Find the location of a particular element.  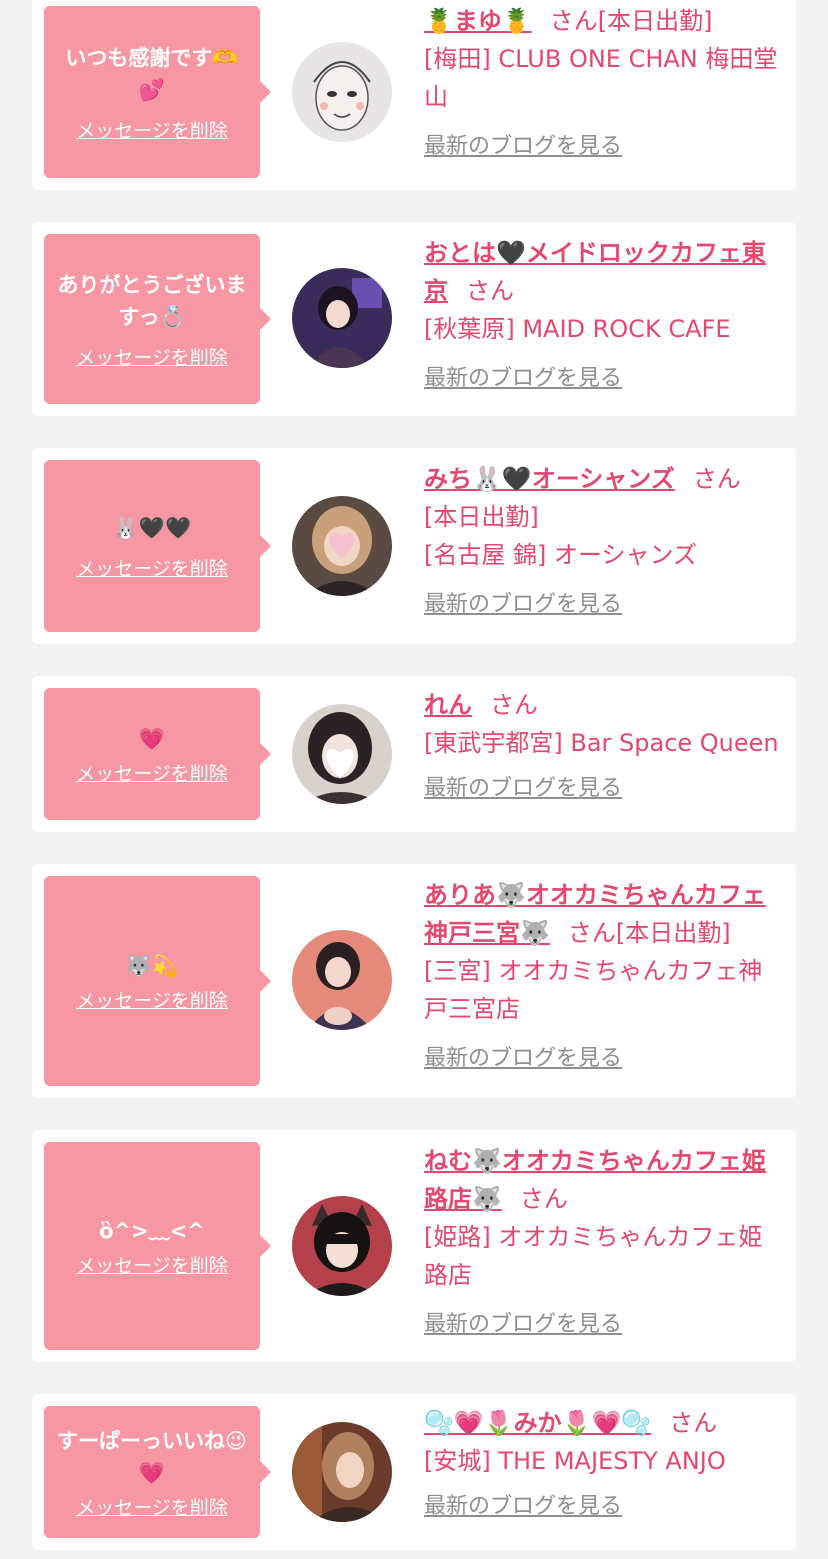

shop-label: [姫路] オオカミちゃんカフェ姫路店 is located at coordinates (593, 1256).